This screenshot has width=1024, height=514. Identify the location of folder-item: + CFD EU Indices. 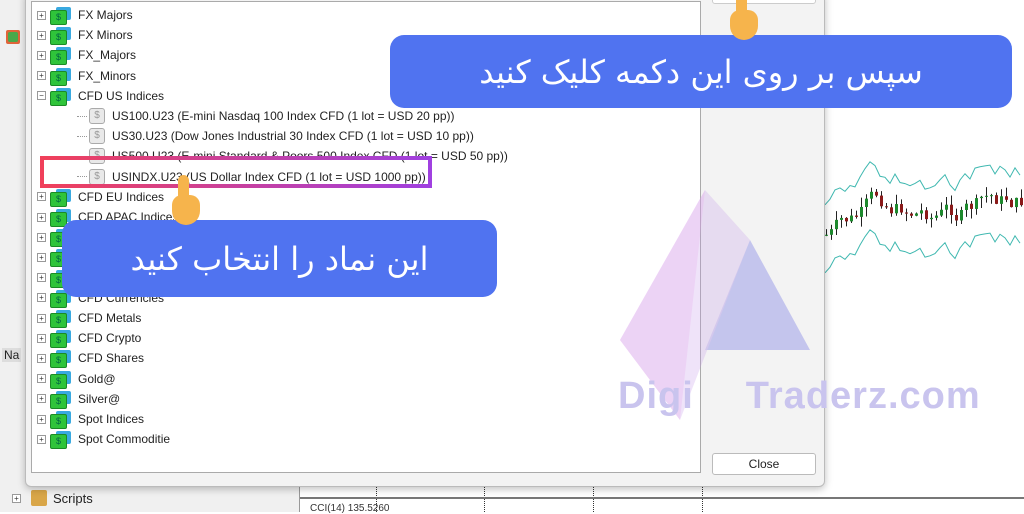
(100, 197).